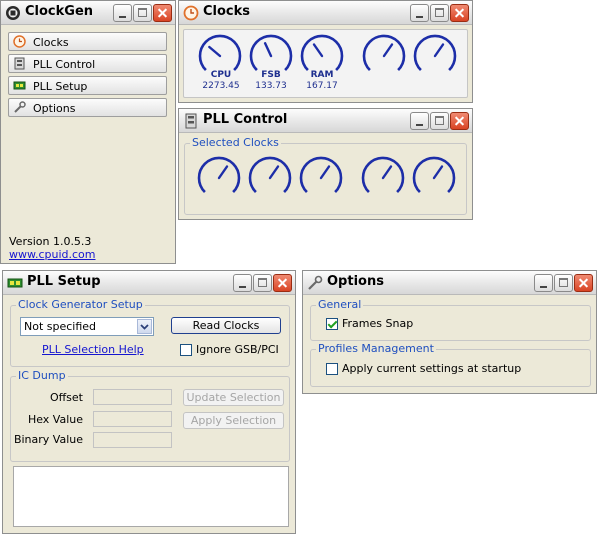 The height and width of the screenshot is (536, 600). I want to click on selected-clocks-group: Selected Clocks, so click(325, 175).